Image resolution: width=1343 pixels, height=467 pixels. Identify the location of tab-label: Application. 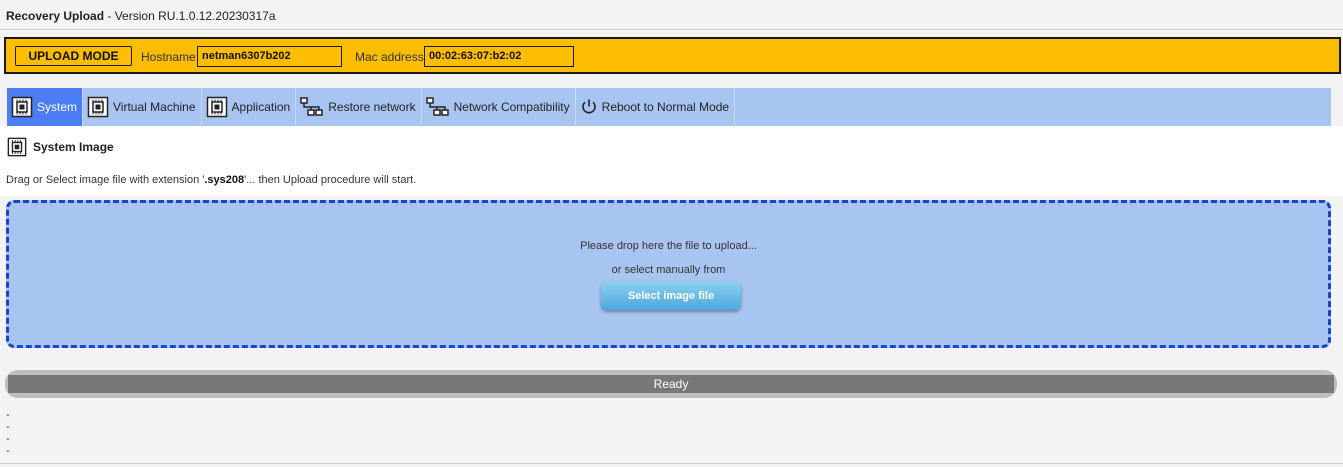
(261, 107).